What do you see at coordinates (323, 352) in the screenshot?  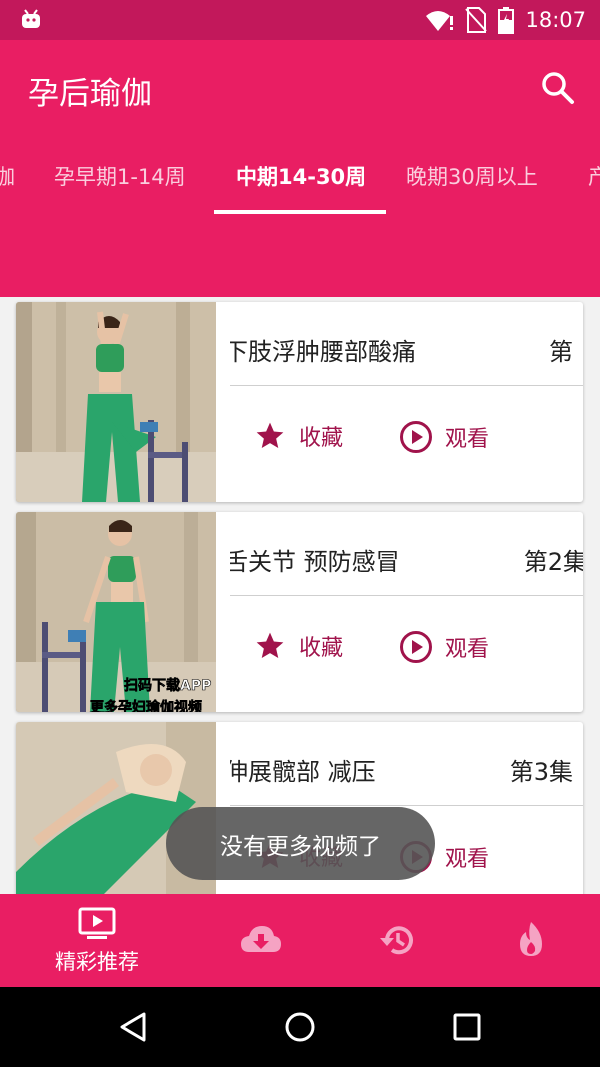 I see `video-title: 下肢浮肿腰部酸痛` at bounding box center [323, 352].